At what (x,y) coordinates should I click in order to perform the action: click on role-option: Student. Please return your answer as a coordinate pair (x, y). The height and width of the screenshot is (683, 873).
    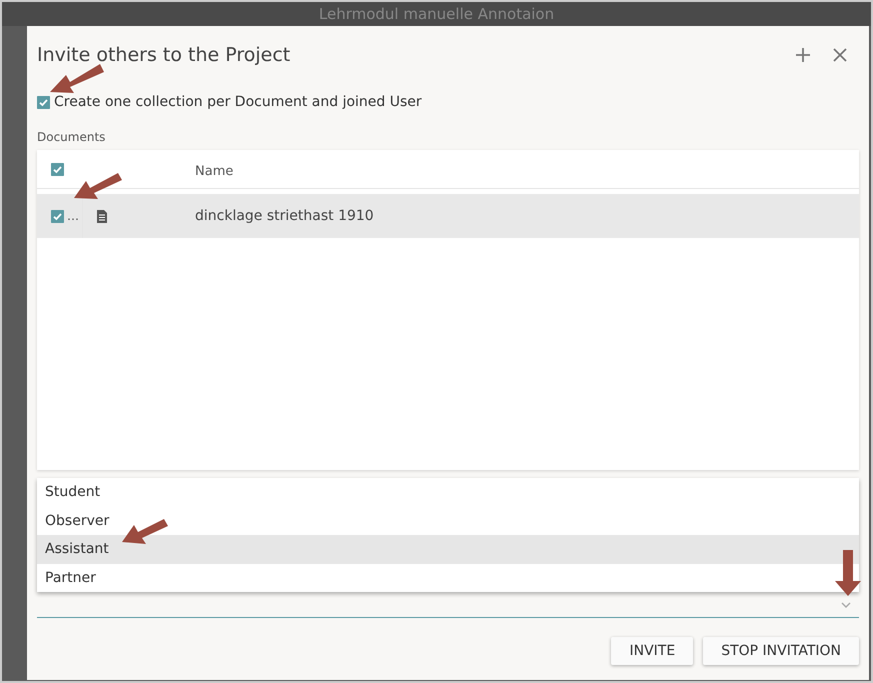
    Looking at the image, I should click on (448, 492).